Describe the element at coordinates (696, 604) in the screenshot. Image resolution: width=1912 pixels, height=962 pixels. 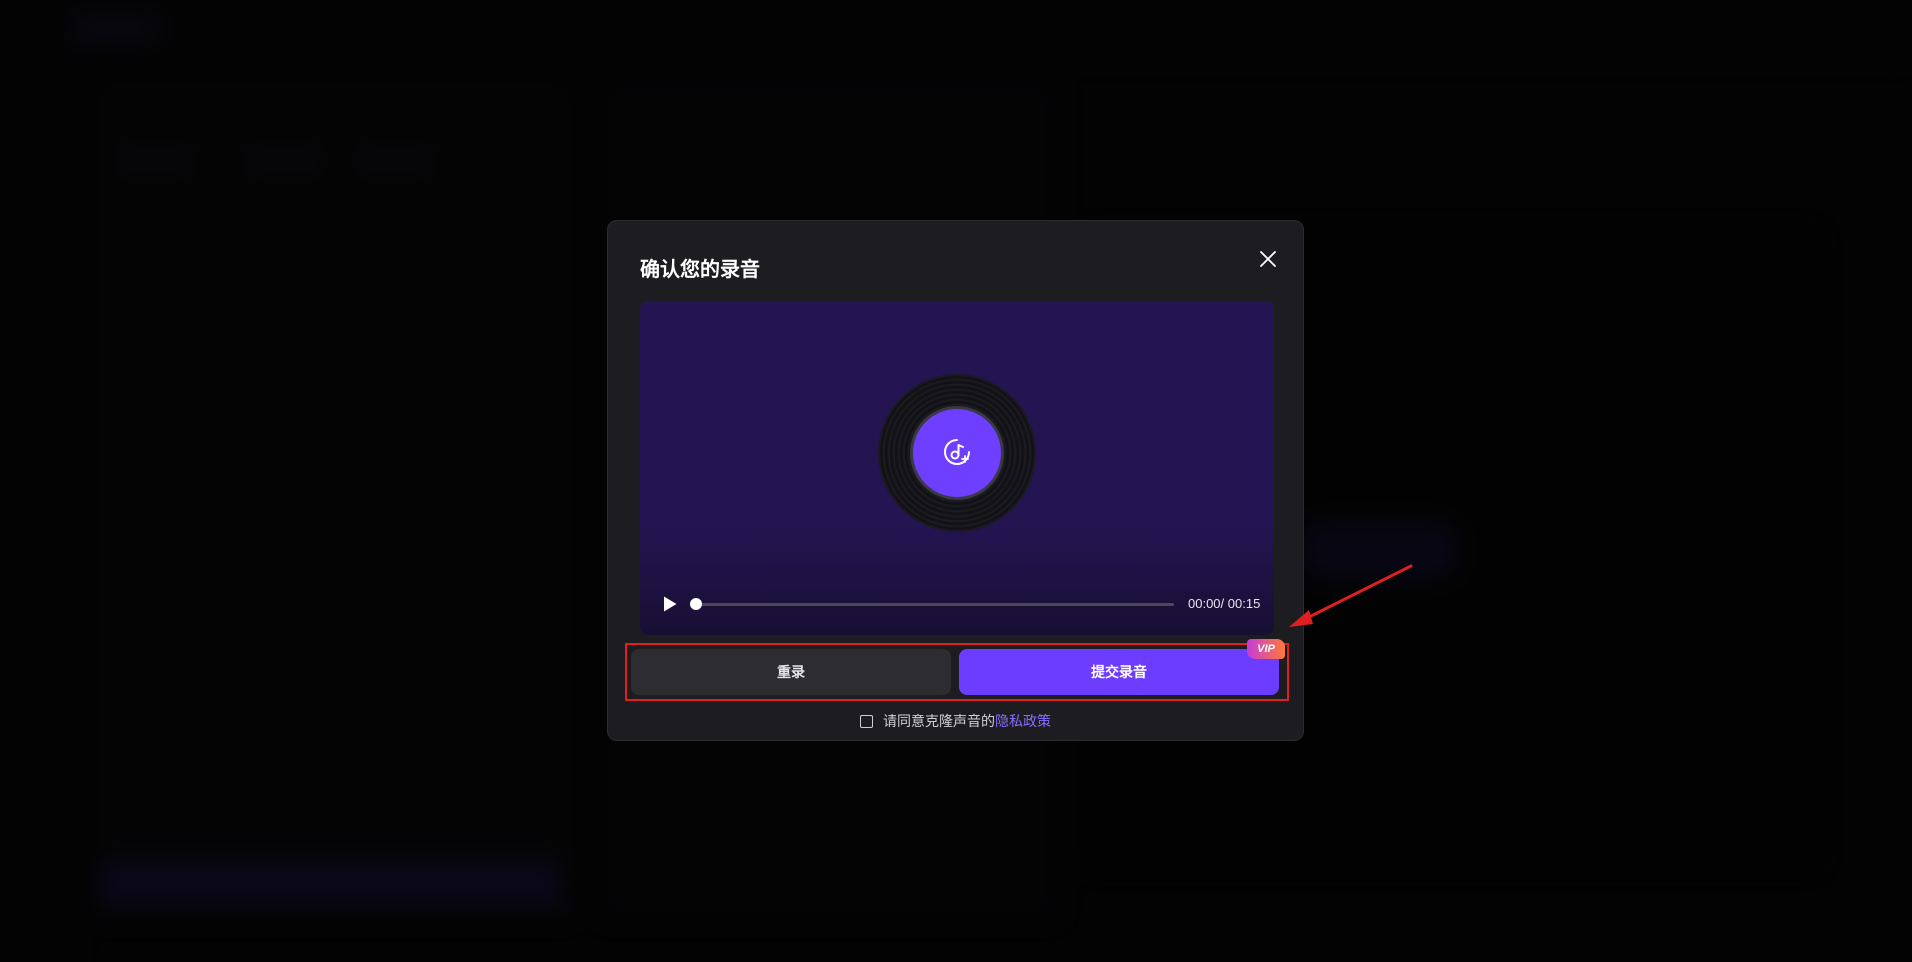
I see `progress-thumb` at that location.